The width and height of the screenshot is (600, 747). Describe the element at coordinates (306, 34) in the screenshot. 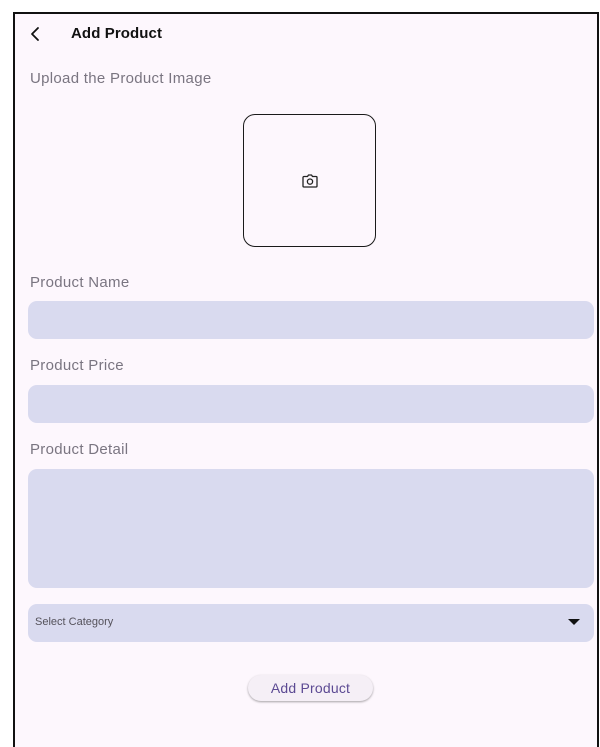

I see `app-bar: Add Product` at that location.